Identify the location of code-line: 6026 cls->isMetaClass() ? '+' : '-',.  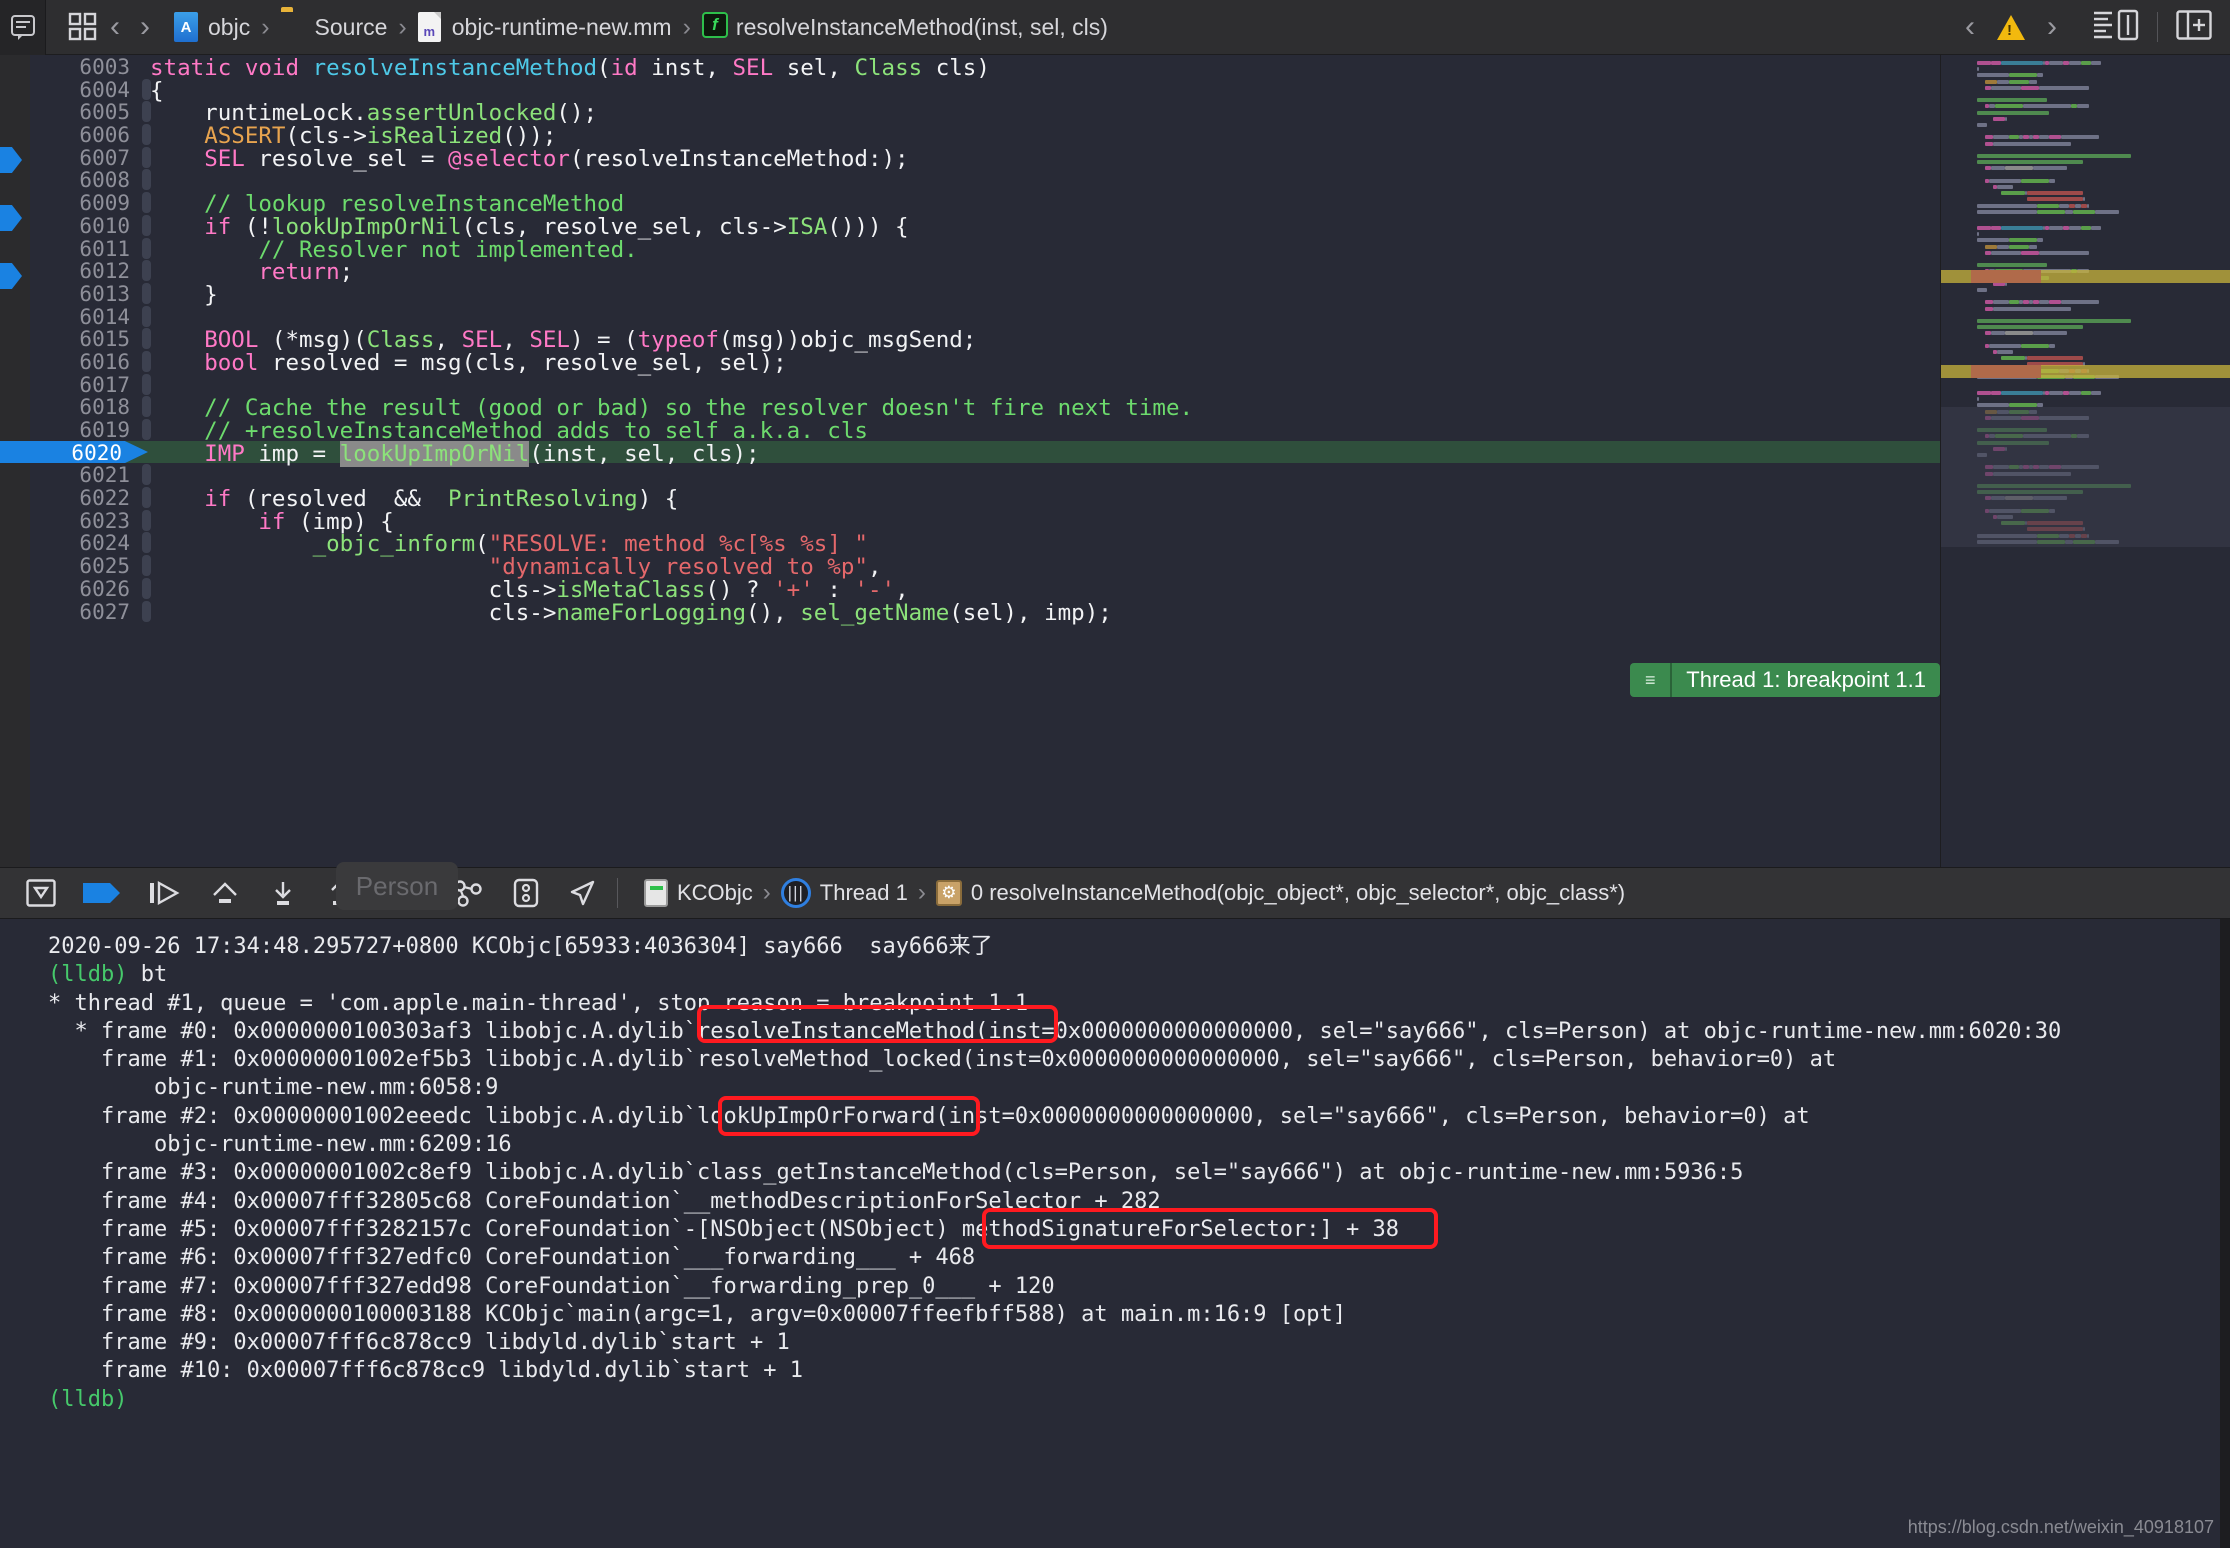
(985, 590).